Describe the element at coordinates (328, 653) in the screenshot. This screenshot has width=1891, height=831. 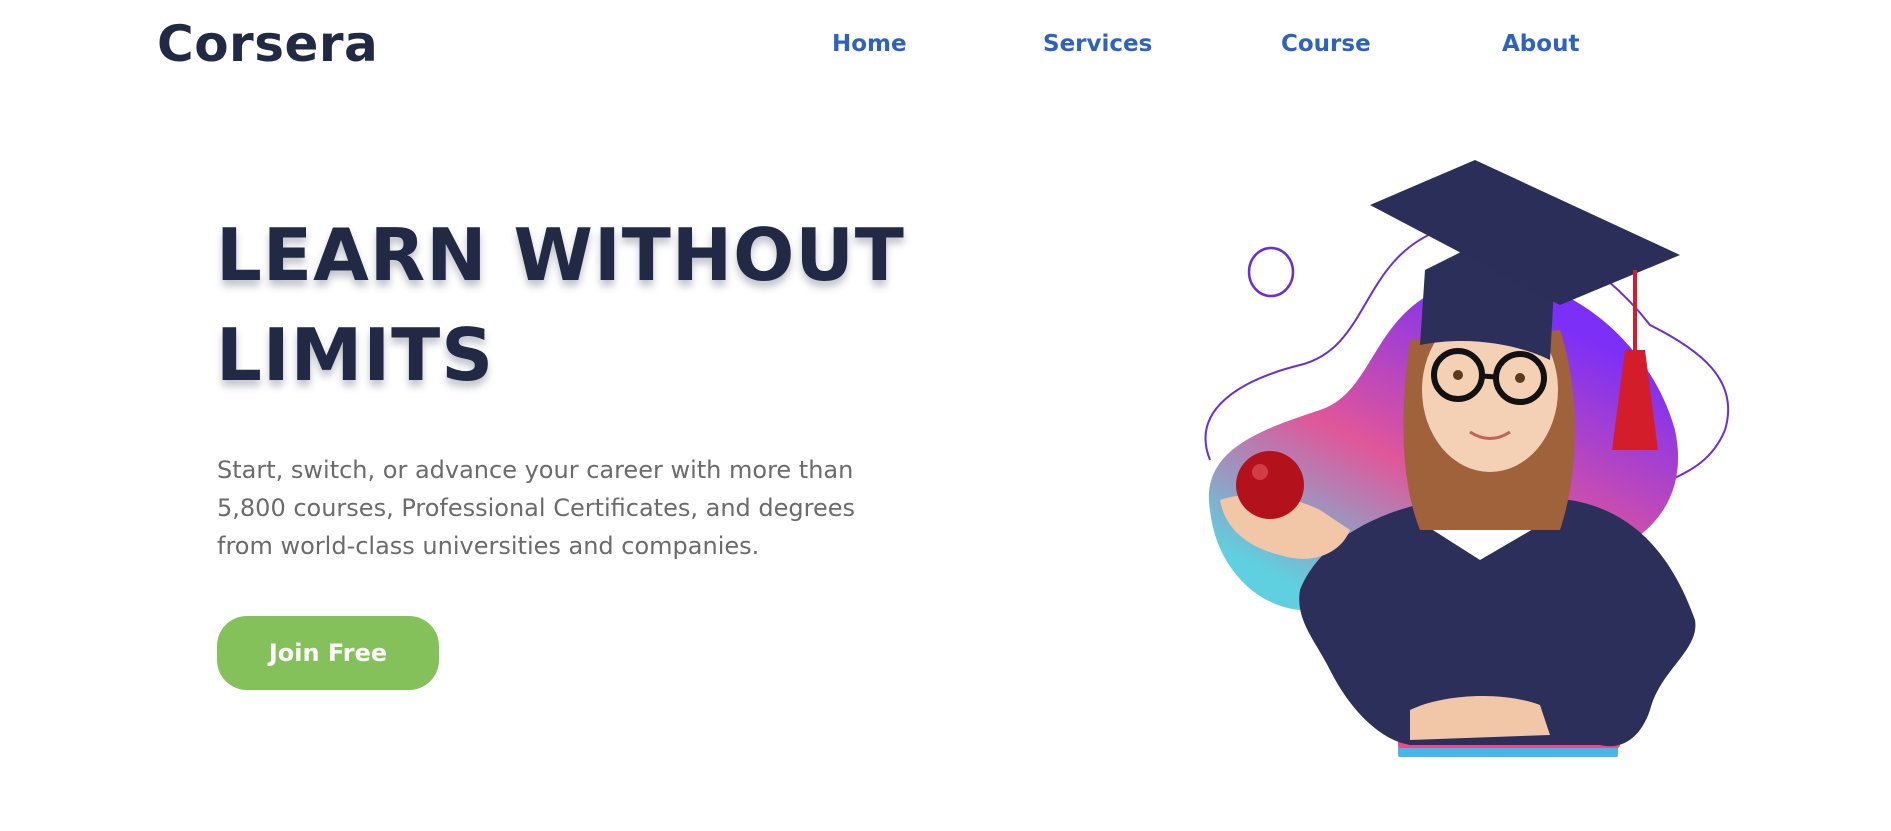
I see `join-free-button: Join Free` at that location.